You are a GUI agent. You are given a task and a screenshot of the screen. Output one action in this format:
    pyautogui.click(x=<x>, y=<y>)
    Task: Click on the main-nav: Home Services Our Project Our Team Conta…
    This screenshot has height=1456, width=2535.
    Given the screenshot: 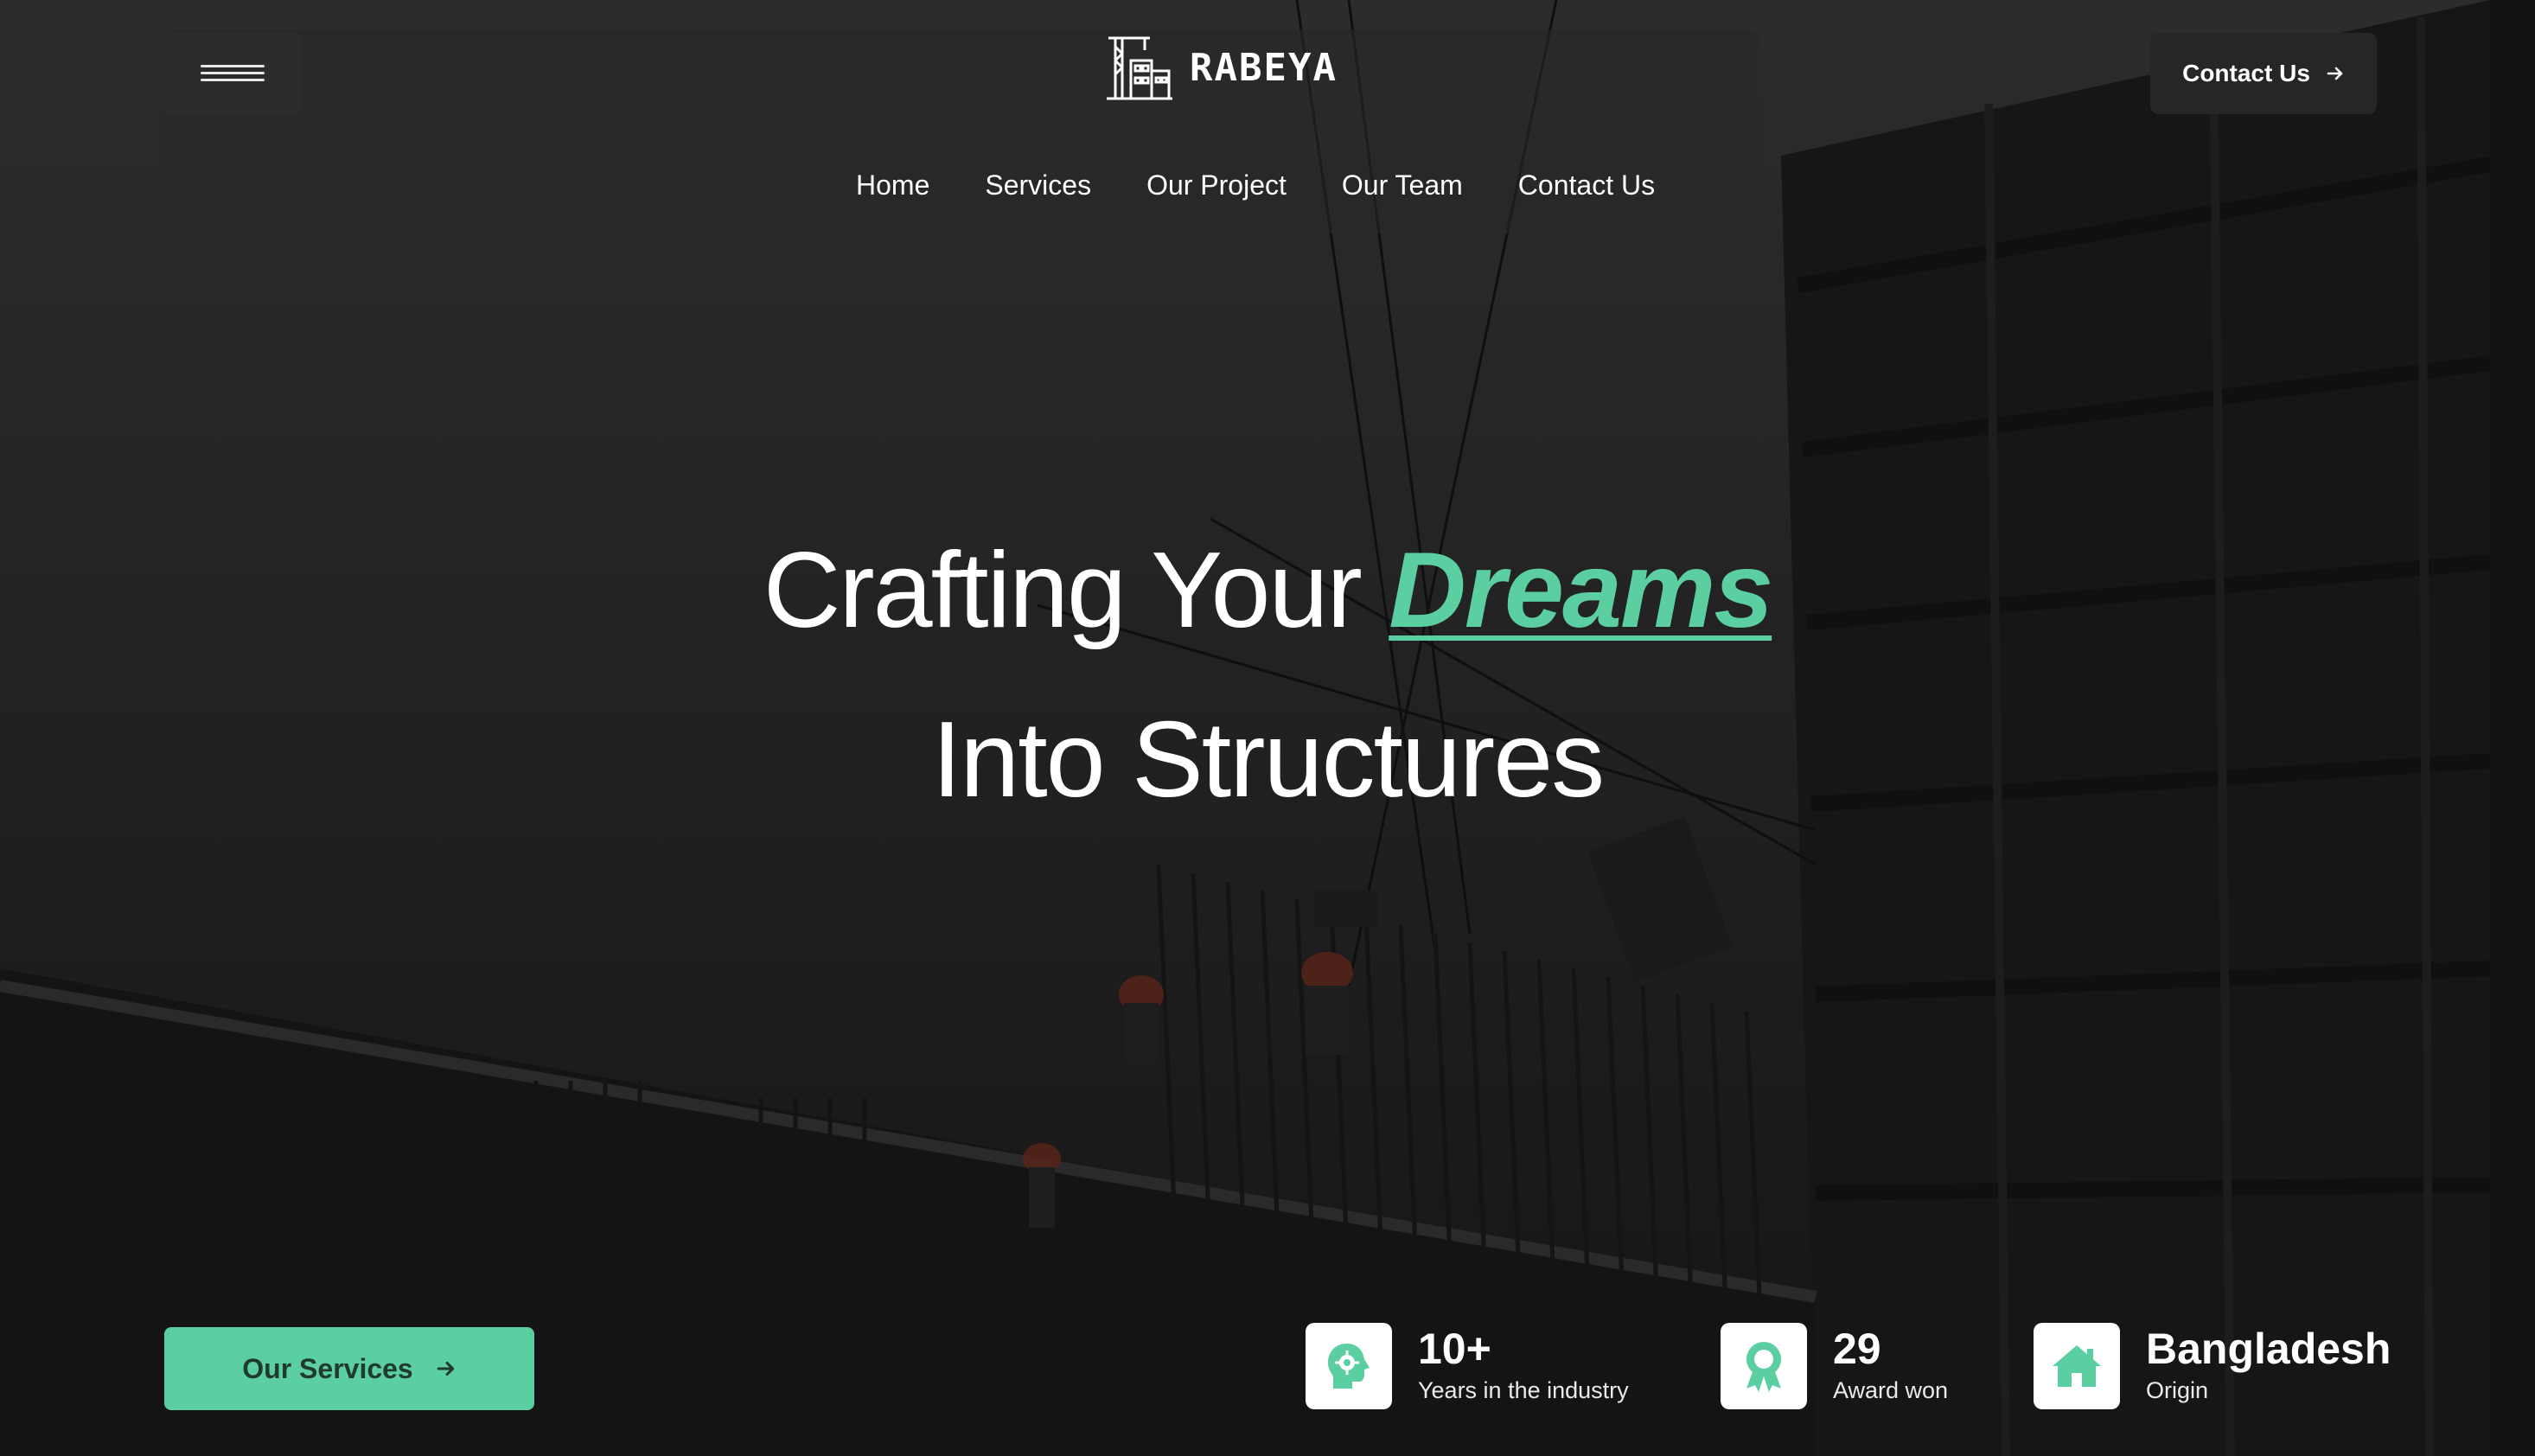 What is the action you would take?
    pyautogui.click(x=1255, y=189)
    